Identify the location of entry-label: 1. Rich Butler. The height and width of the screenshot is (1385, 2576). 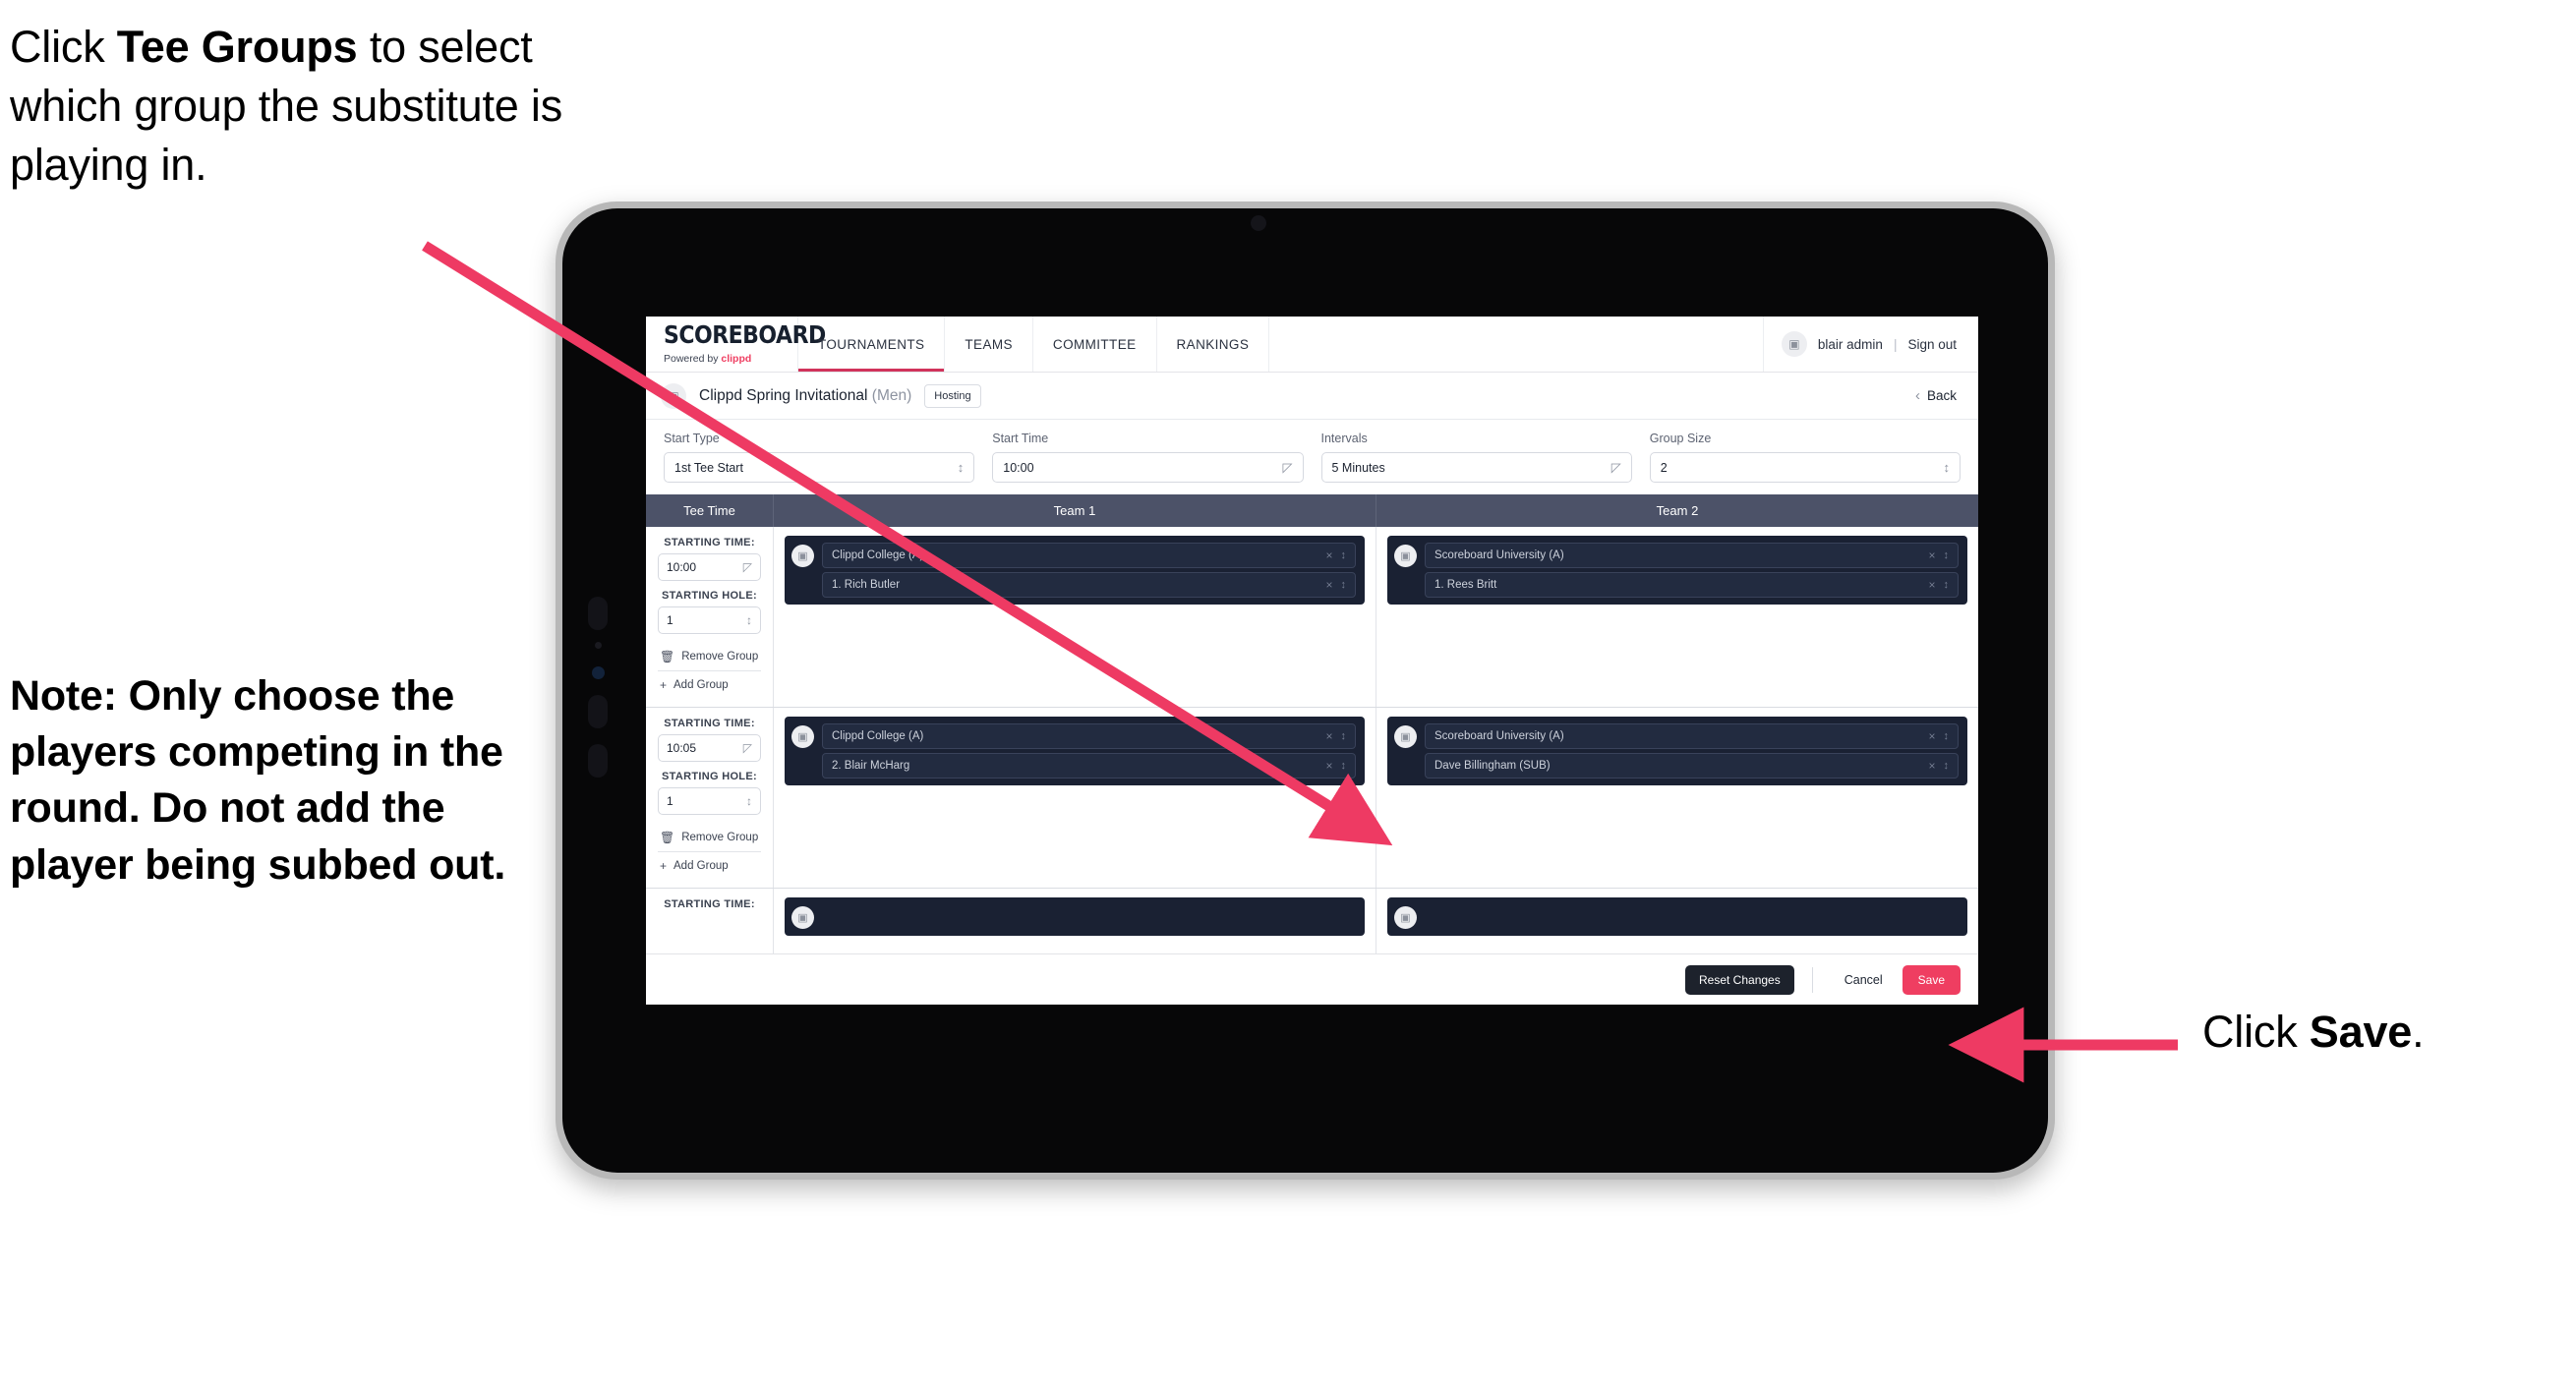
(866, 585).